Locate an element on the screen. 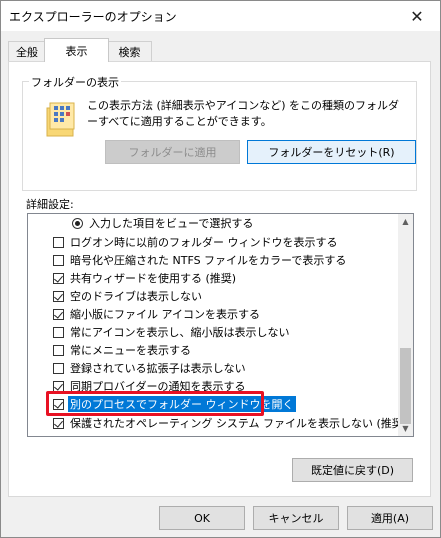  list-item-label: 保護されたオペレーティング システム ファイルを表示しない (推奨) is located at coordinates (239, 423).